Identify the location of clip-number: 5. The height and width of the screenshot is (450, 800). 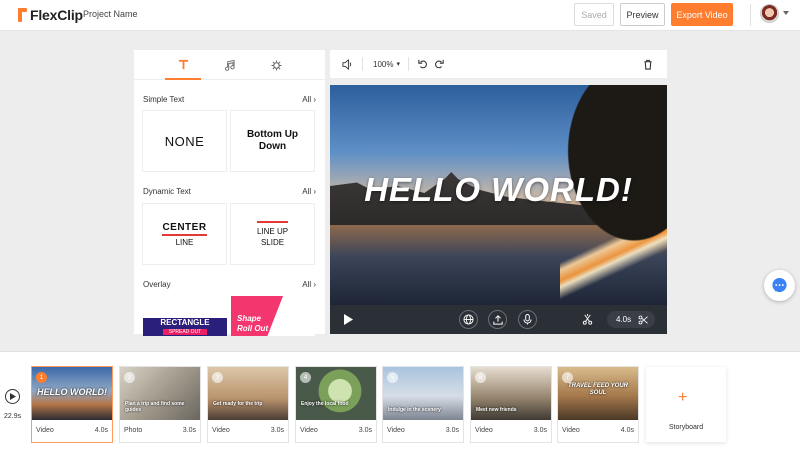
(392, 377).